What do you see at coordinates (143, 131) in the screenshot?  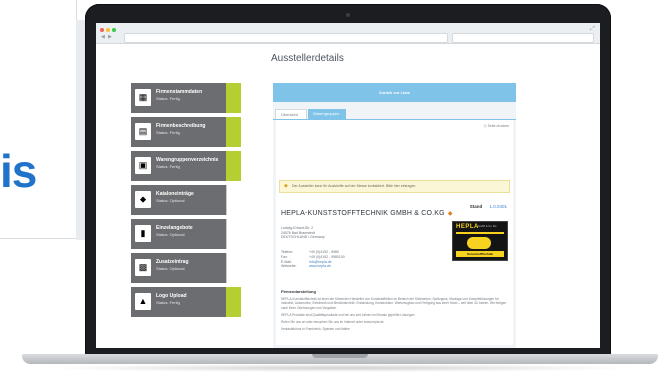 I see `book-icon: ▤` at bounding box center [143, 131].